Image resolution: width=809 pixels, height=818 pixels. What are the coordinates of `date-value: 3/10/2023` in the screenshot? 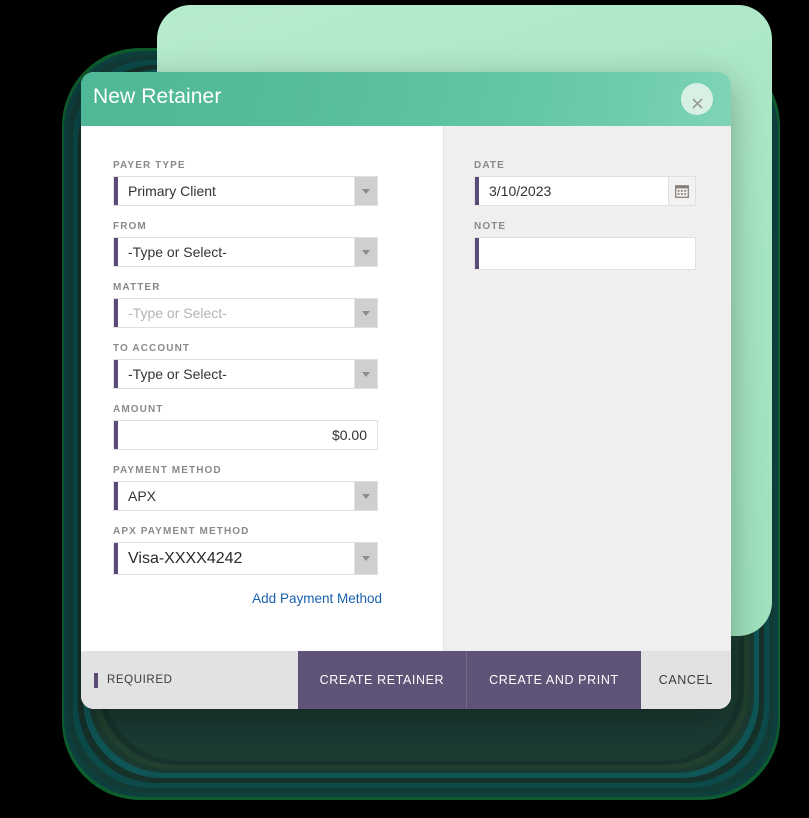 It's located at (520, 191).